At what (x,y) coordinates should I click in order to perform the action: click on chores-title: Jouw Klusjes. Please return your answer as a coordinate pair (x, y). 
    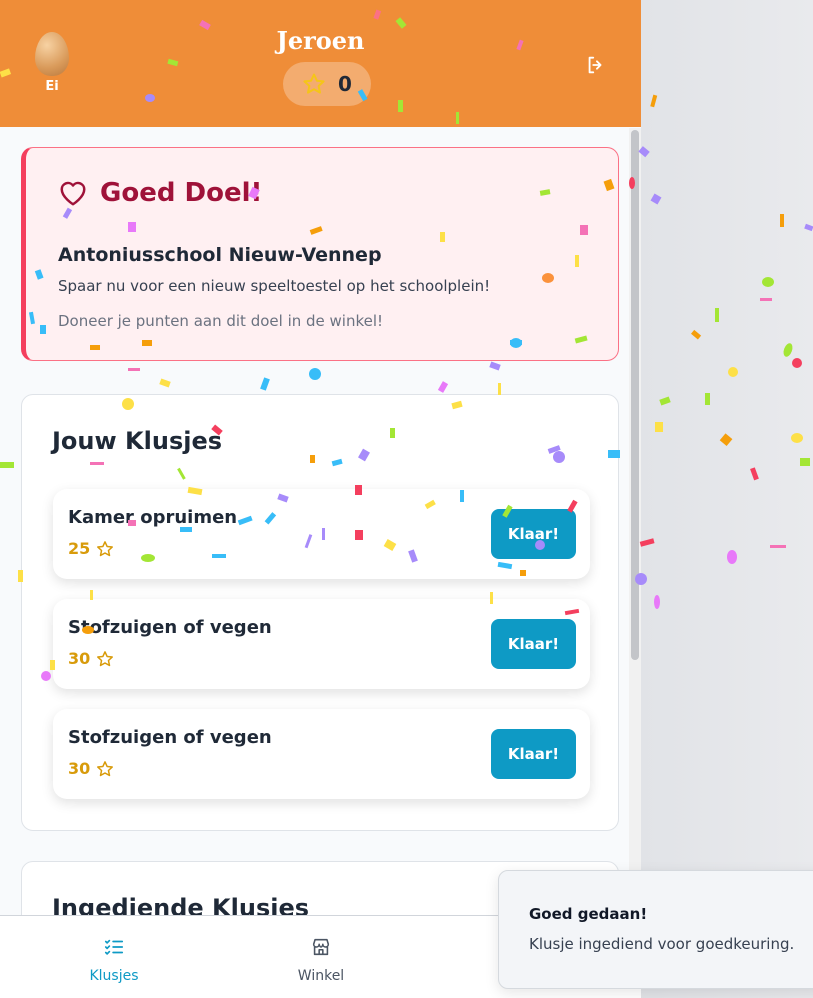
    Looking at the image, I should click on (137, 441).